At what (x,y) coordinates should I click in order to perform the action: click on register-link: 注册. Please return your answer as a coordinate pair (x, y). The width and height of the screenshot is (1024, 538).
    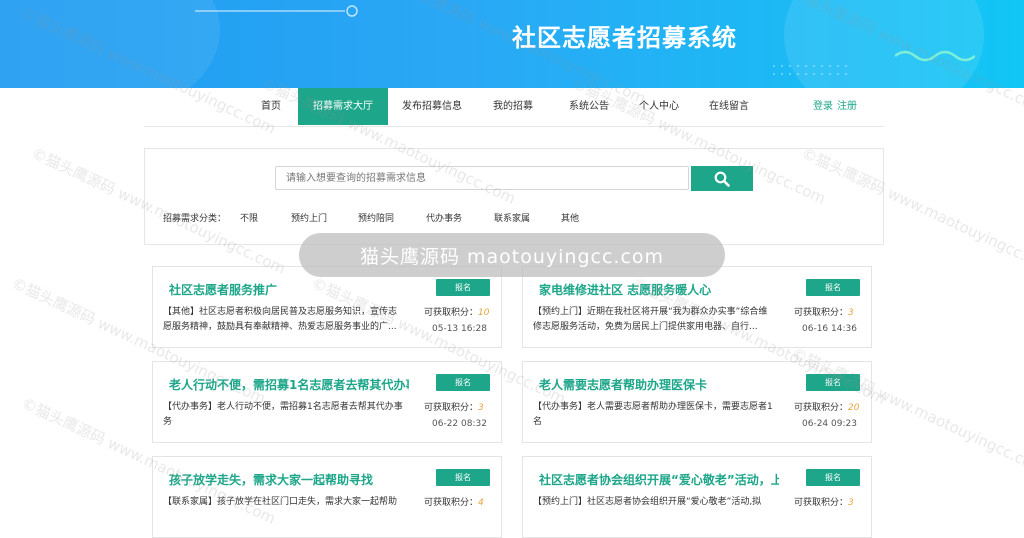
    Looking at the image, I should click on (847, 106).